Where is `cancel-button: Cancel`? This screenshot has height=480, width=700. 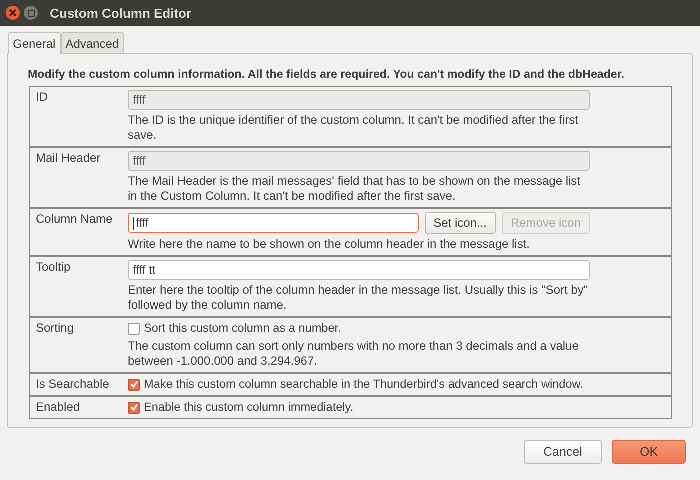 cancel-button: Cancel is located at coordinates (563, 452).